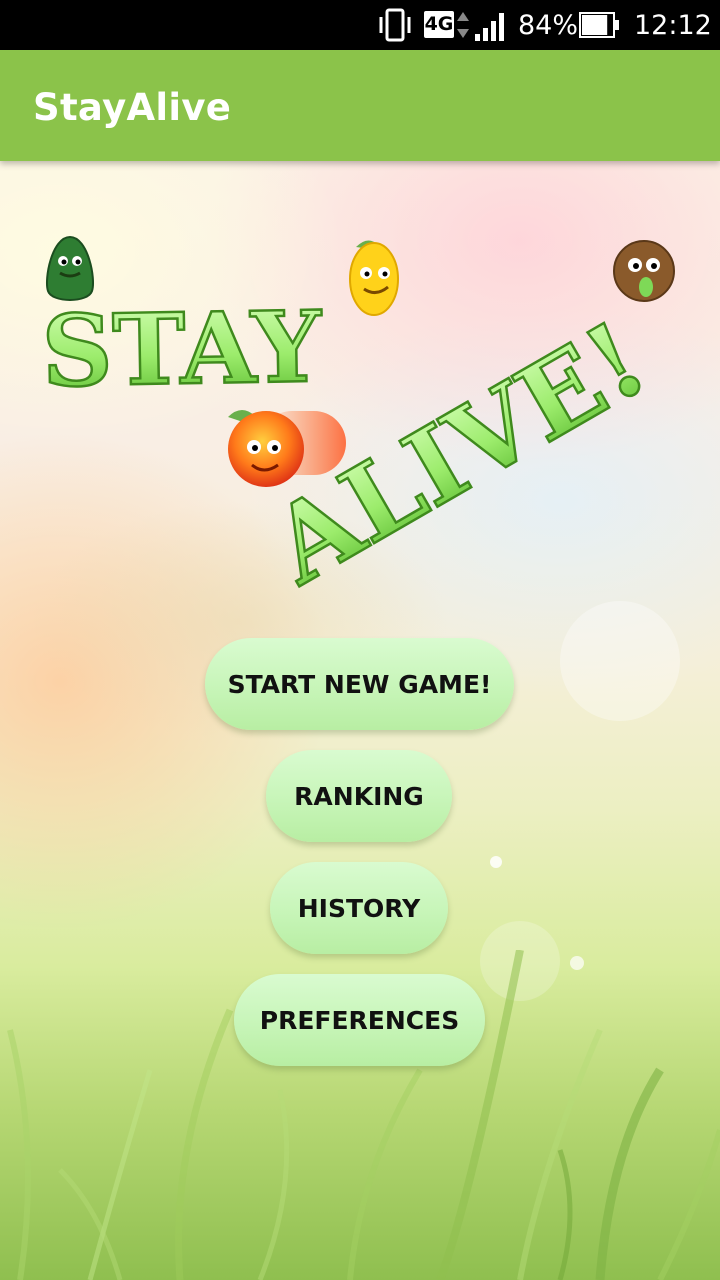  Describe the element at coordinates (182, 350) in the screenshot. I see `logo-line-stay: STAY` at that location.